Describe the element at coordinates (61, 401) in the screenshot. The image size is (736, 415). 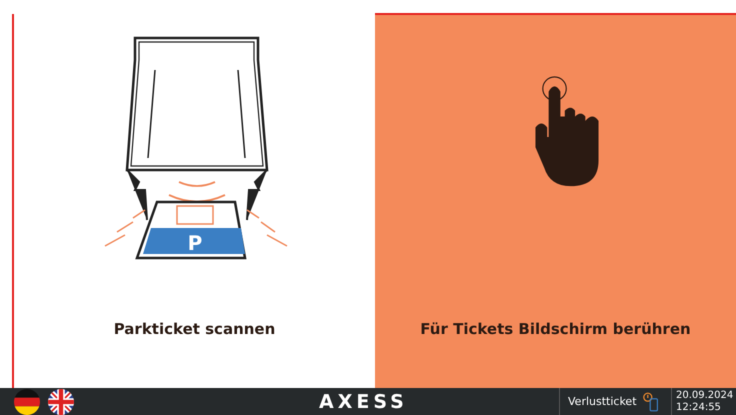
I see `uk-flag-icon` at that location.